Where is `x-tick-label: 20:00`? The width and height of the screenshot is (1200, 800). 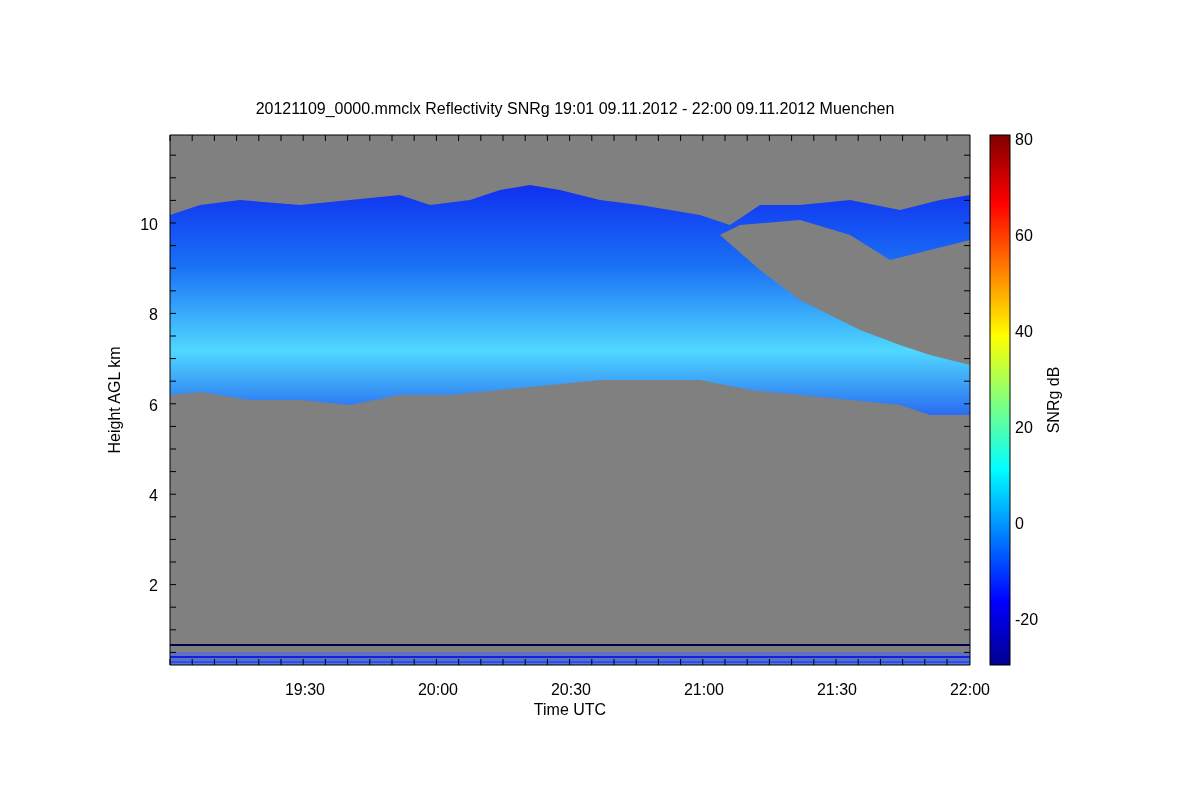 x-tick-label: 20:00 is located at coordinates (438, 689).